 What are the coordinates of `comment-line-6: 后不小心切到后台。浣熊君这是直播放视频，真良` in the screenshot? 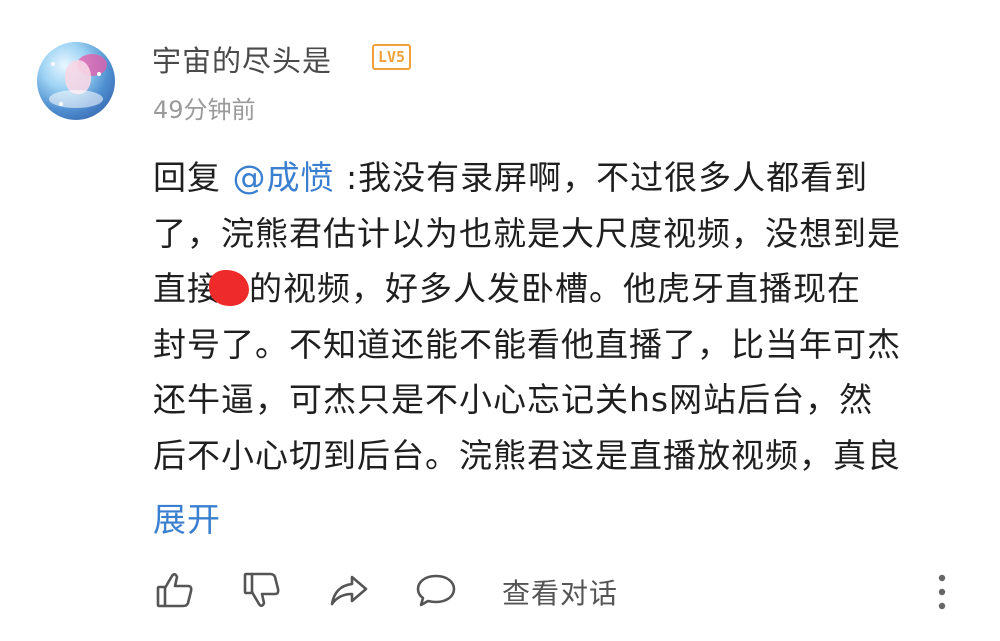 It's located at (527, 455).